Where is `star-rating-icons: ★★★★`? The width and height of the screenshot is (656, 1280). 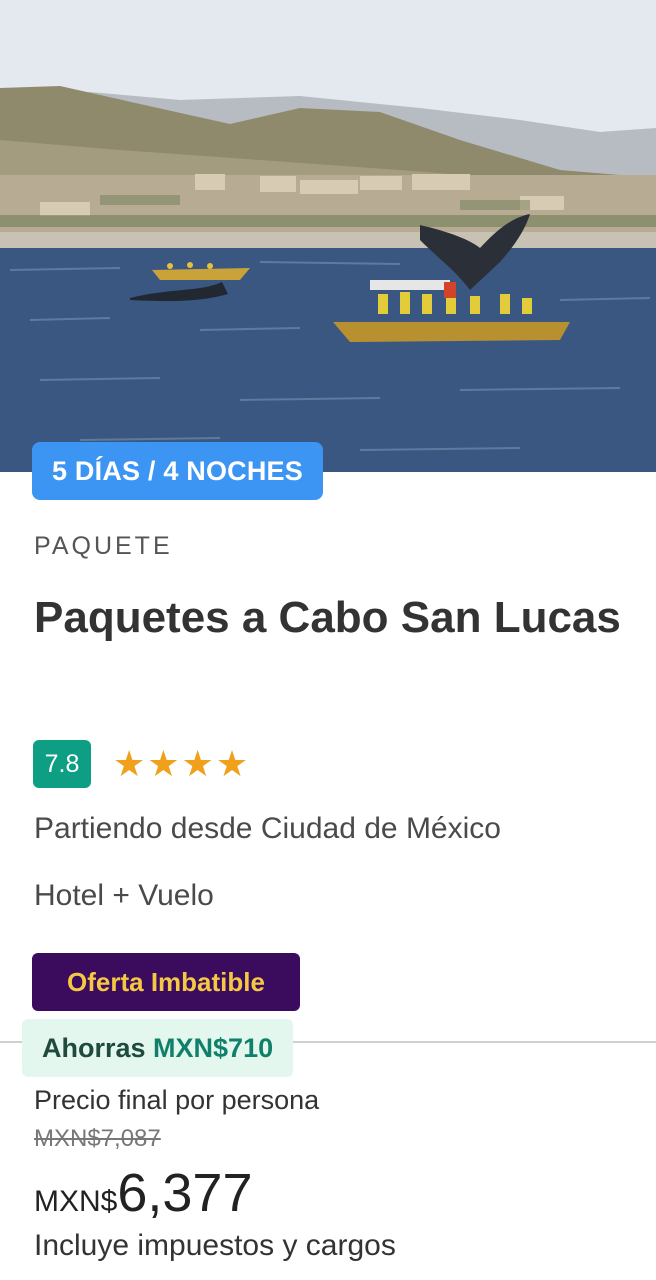
star-rating-icons: ★★★★ is located at coordinates (182, 763).